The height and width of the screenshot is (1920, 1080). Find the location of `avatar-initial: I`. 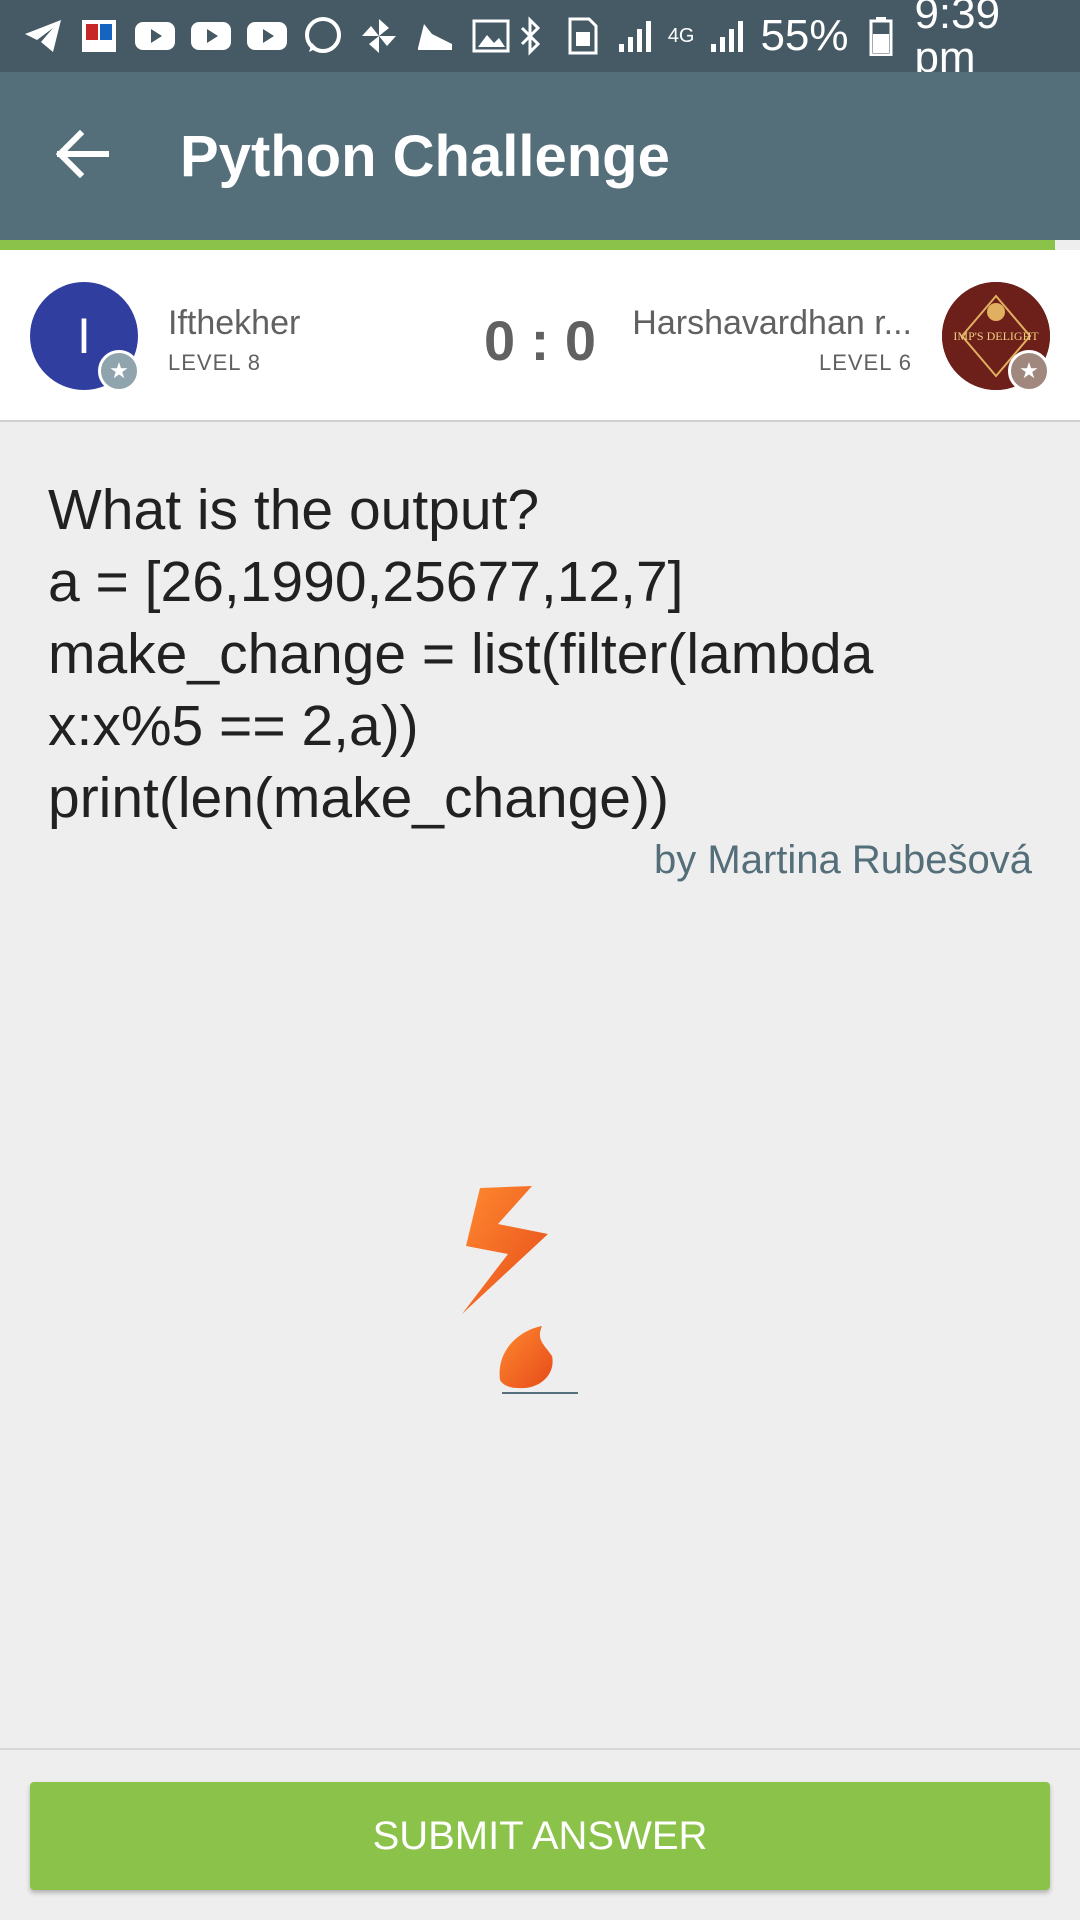

avatar-initial: I is located at coordinates (84, 336).